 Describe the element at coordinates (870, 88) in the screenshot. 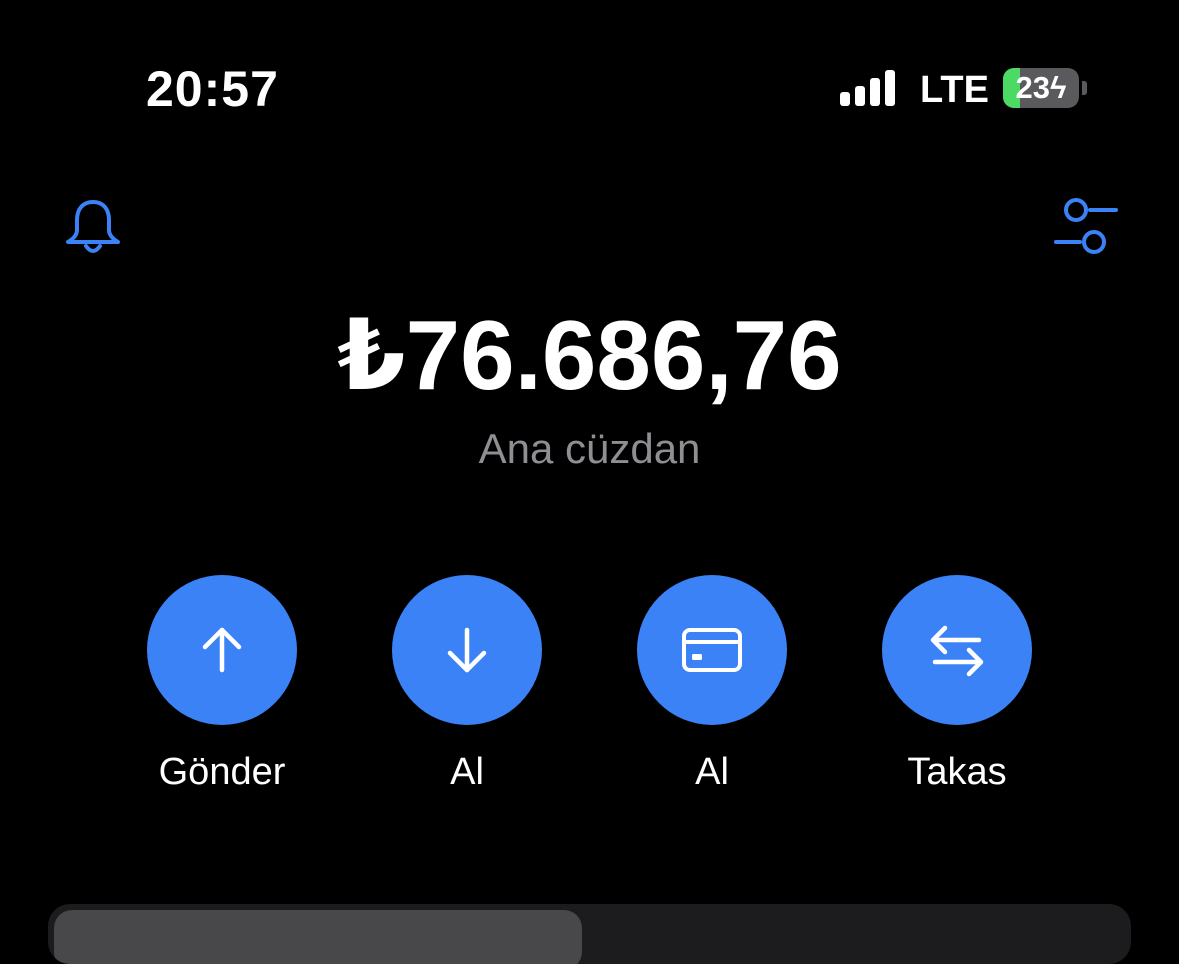

I see `cellular-signal-icon` at that location.